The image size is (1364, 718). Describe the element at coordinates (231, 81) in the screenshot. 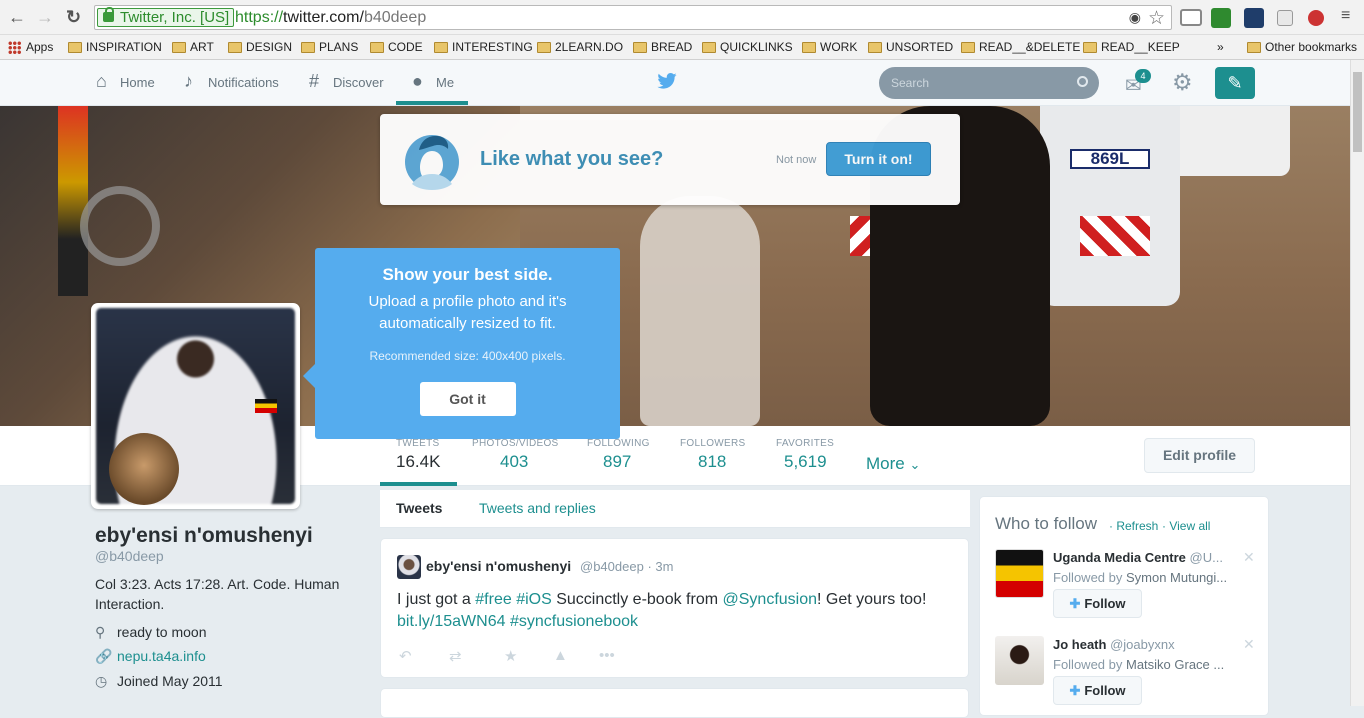

I see `nav-notifications: ♪ Notifications` at that location.